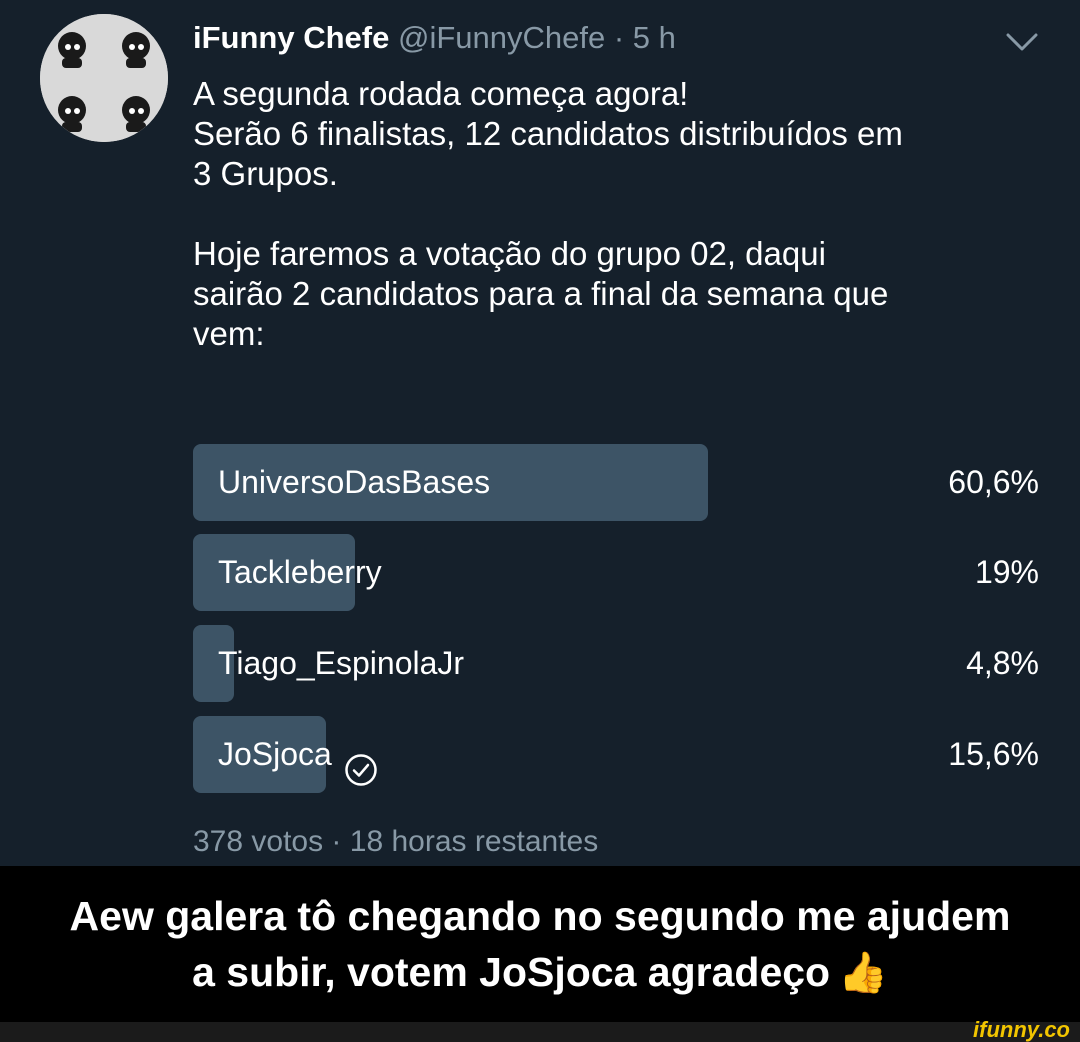 The width and height of the screenshot is (1080, 1042). I want to click on chevron-down-icon, so click(1022, 42).